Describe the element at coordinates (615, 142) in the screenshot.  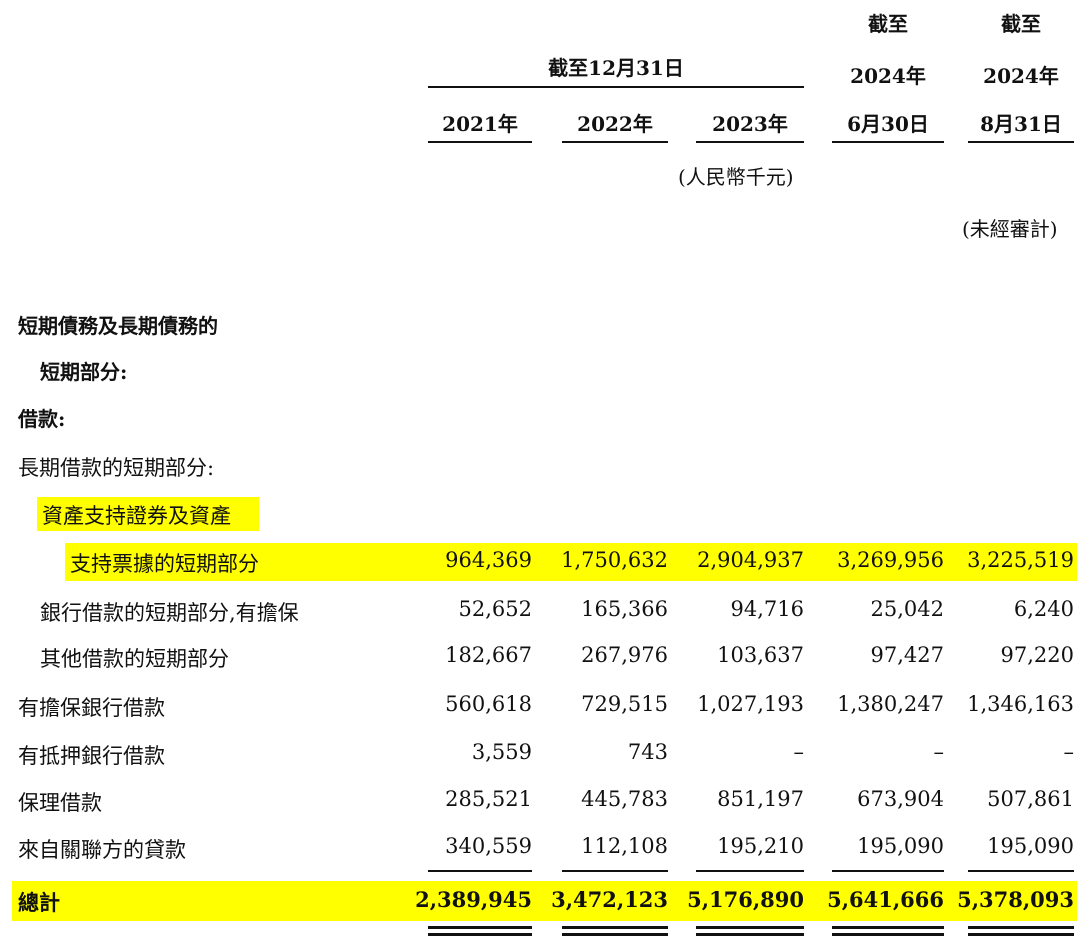
I see `header-underline-2022` at that location.